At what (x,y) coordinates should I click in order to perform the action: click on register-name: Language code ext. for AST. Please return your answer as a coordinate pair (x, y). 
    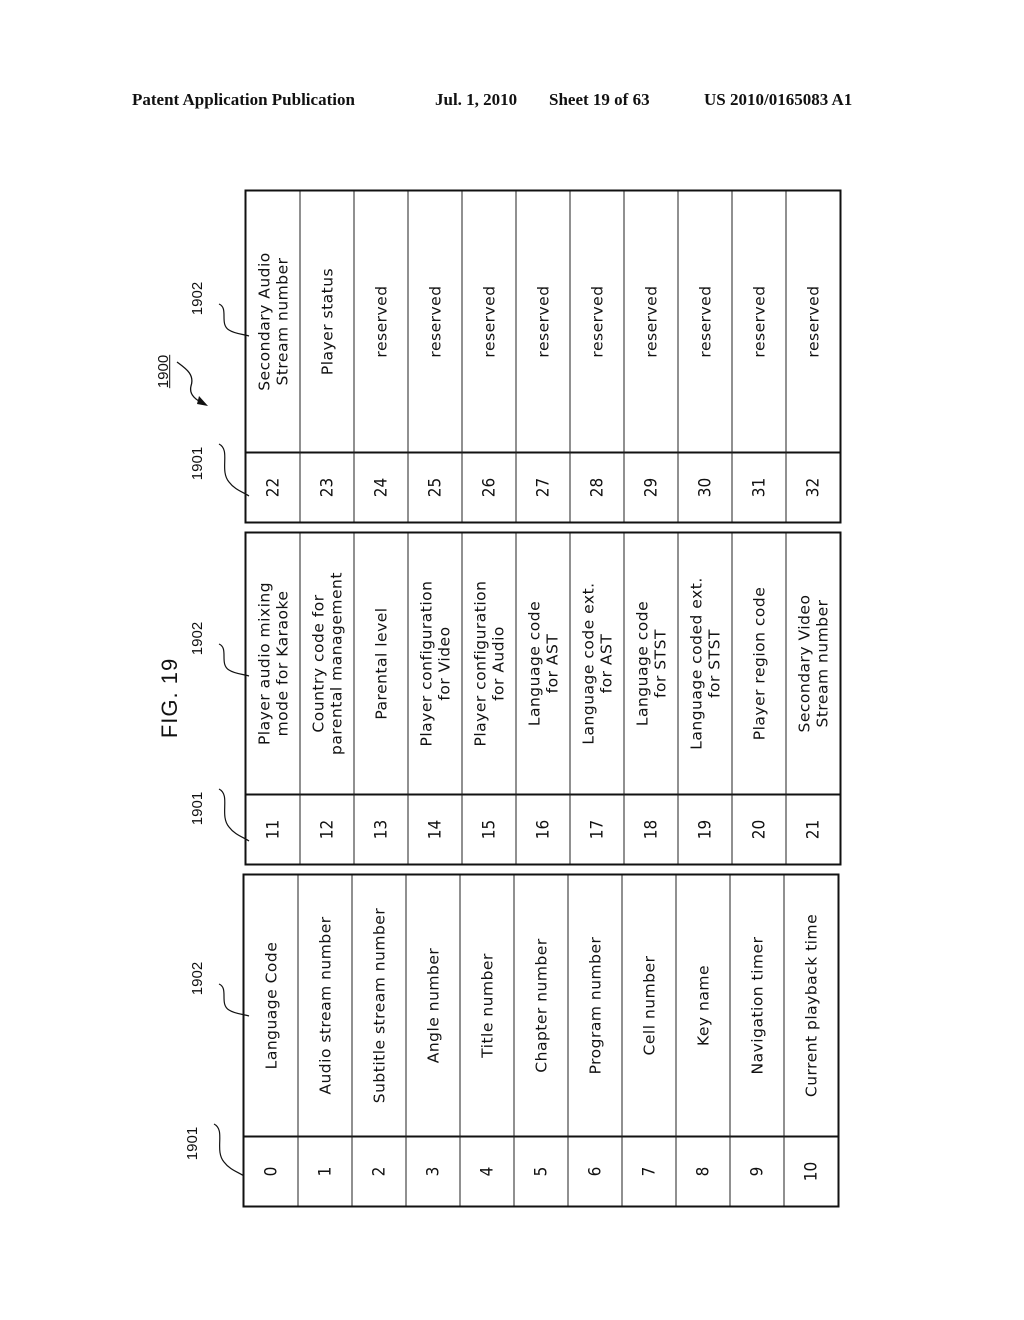
    Looking at the image, I should click on (597, 663).